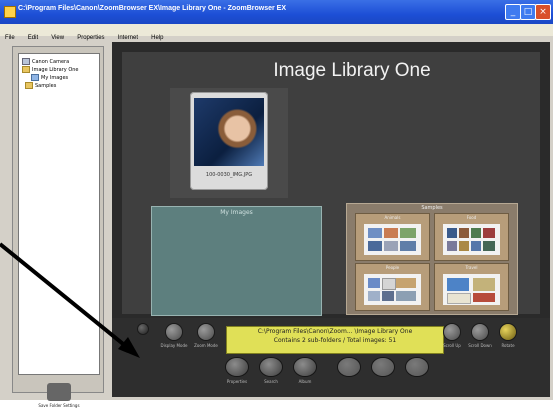 The width and height of the screenshot is (553, 408). Describe the element at coordinates (59, 405) in the screenshot. I see `save-folder-label: Save Folder Settings` at that location.